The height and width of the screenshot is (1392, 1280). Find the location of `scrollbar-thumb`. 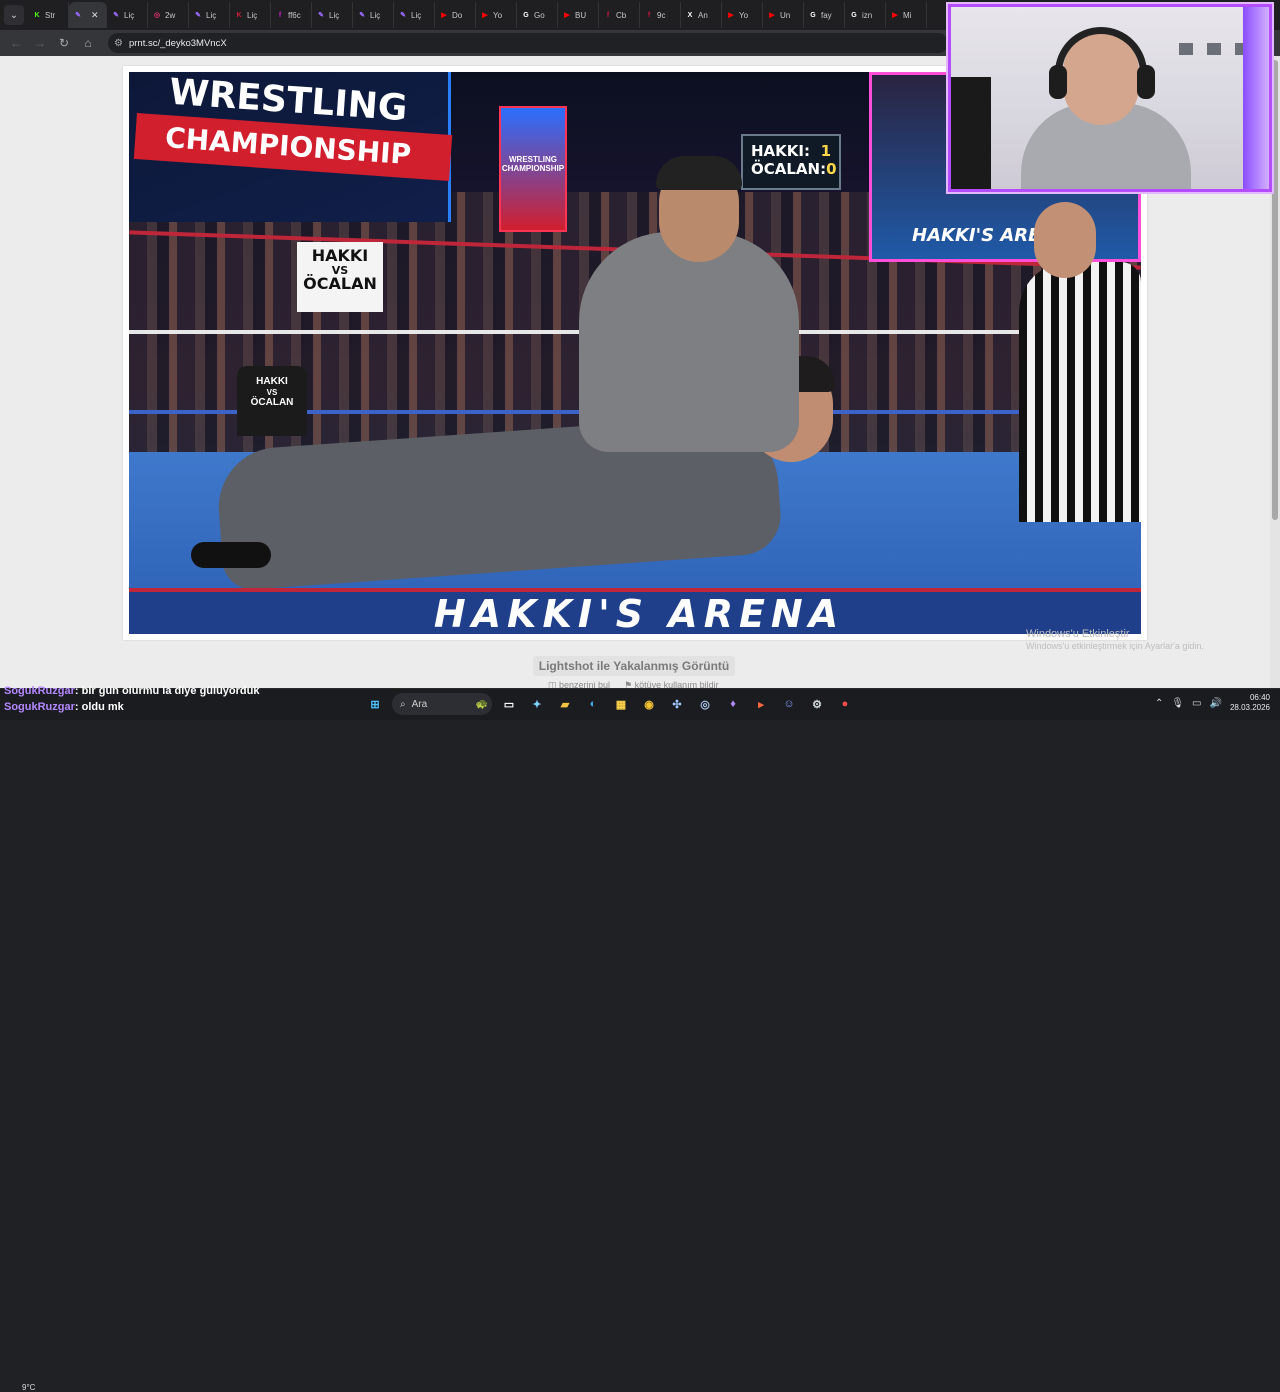

scrollbar-thumb is located at coordinates (1275, 290).